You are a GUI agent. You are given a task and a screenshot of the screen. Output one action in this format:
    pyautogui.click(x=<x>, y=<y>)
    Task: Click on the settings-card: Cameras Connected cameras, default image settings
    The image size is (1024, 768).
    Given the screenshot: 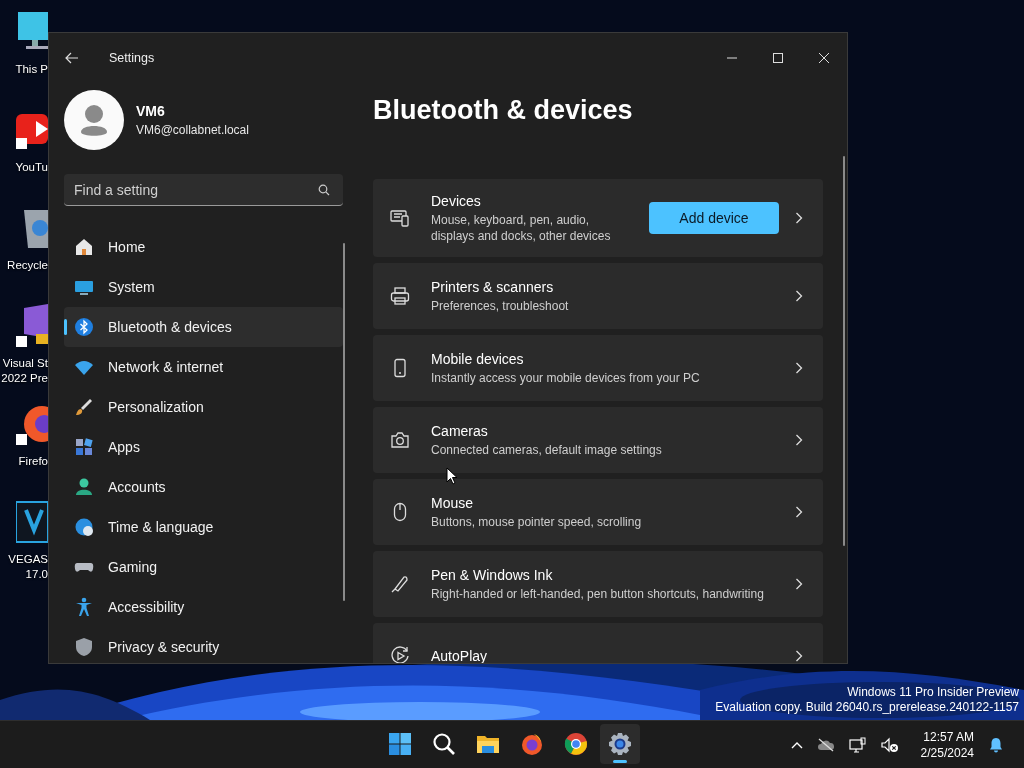 What is the action you would take?
    pyautogui.click(x=598, y=440)
    